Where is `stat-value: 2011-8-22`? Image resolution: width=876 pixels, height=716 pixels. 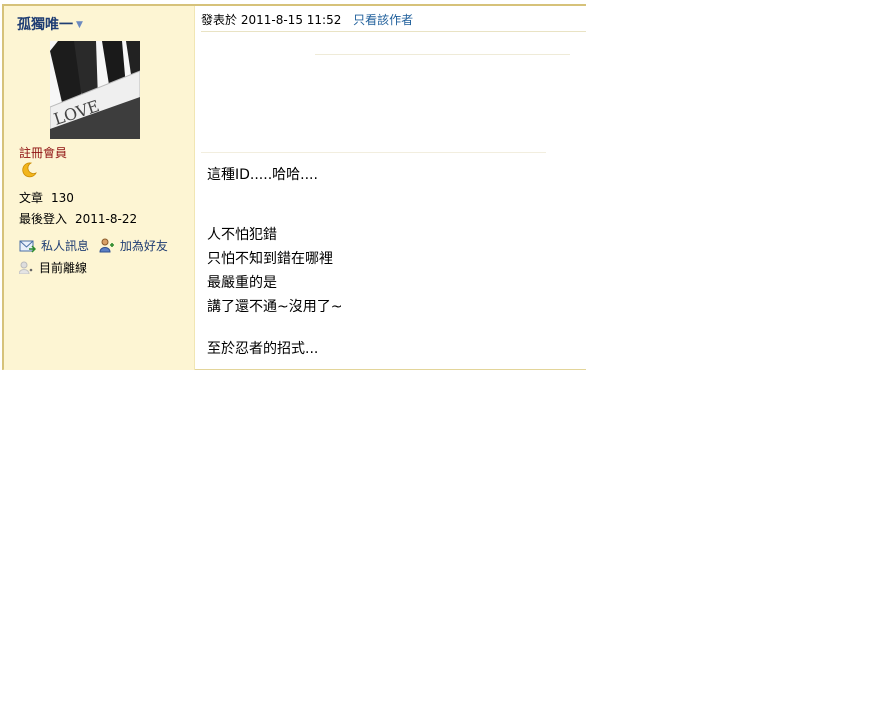
stat-value: 2011-8-22 is located at coordinates (106, 219).